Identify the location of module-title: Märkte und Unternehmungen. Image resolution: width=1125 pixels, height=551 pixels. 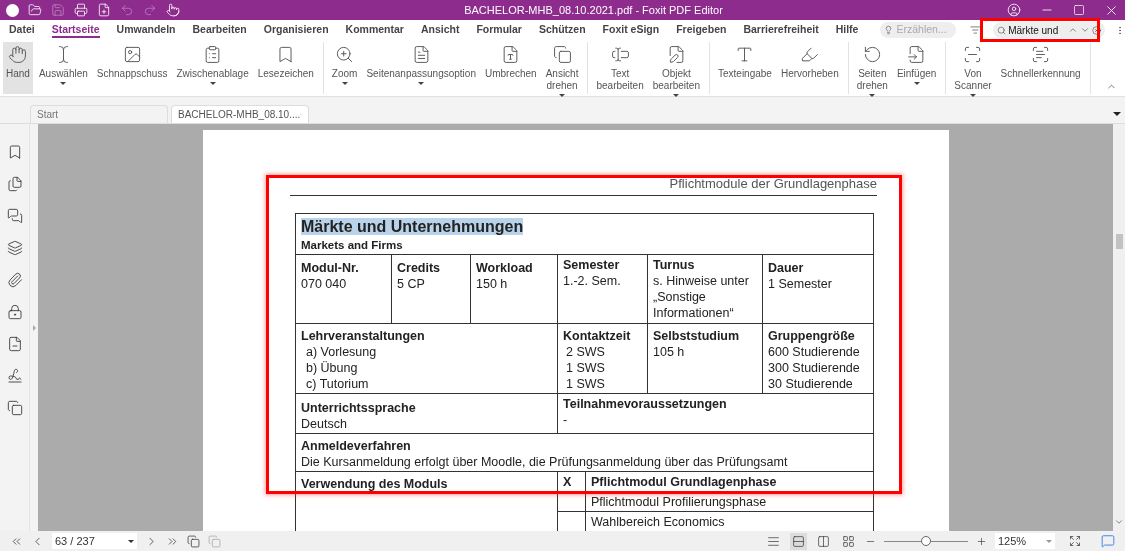
(412, 226).